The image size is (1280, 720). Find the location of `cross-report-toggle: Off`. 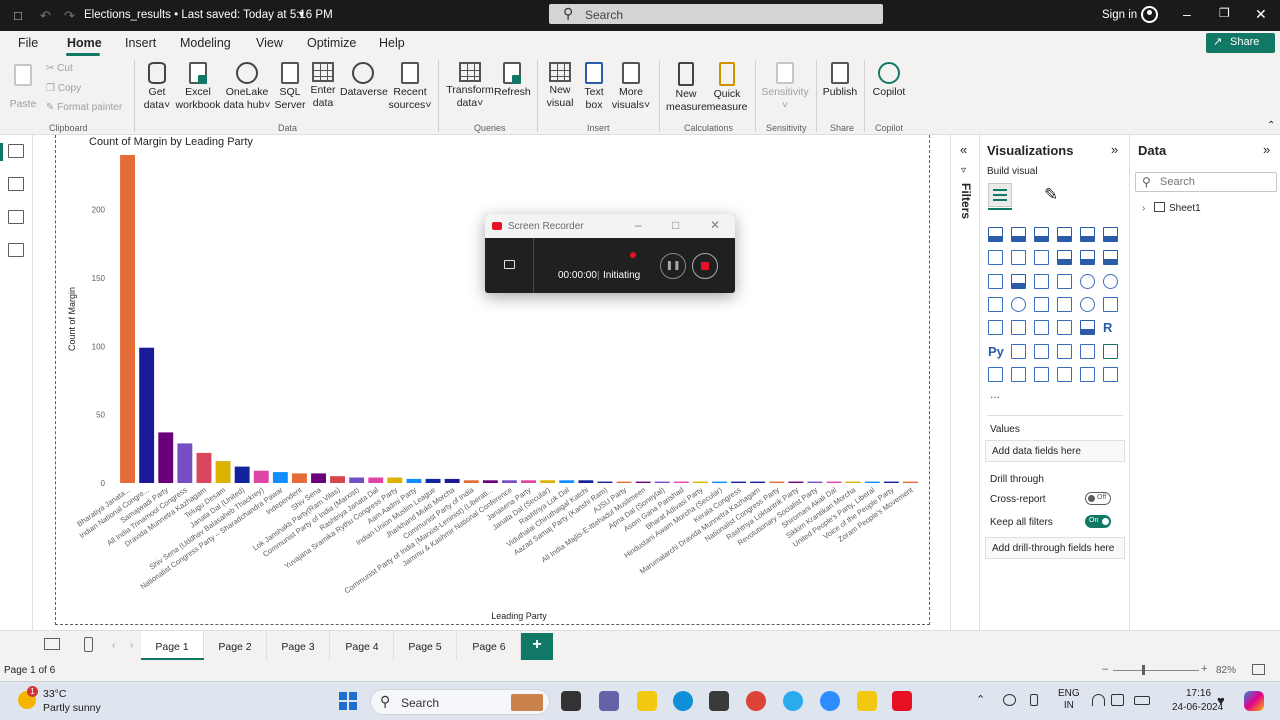

cross-report-toggle: Off is located at coordinates (1098, 498).